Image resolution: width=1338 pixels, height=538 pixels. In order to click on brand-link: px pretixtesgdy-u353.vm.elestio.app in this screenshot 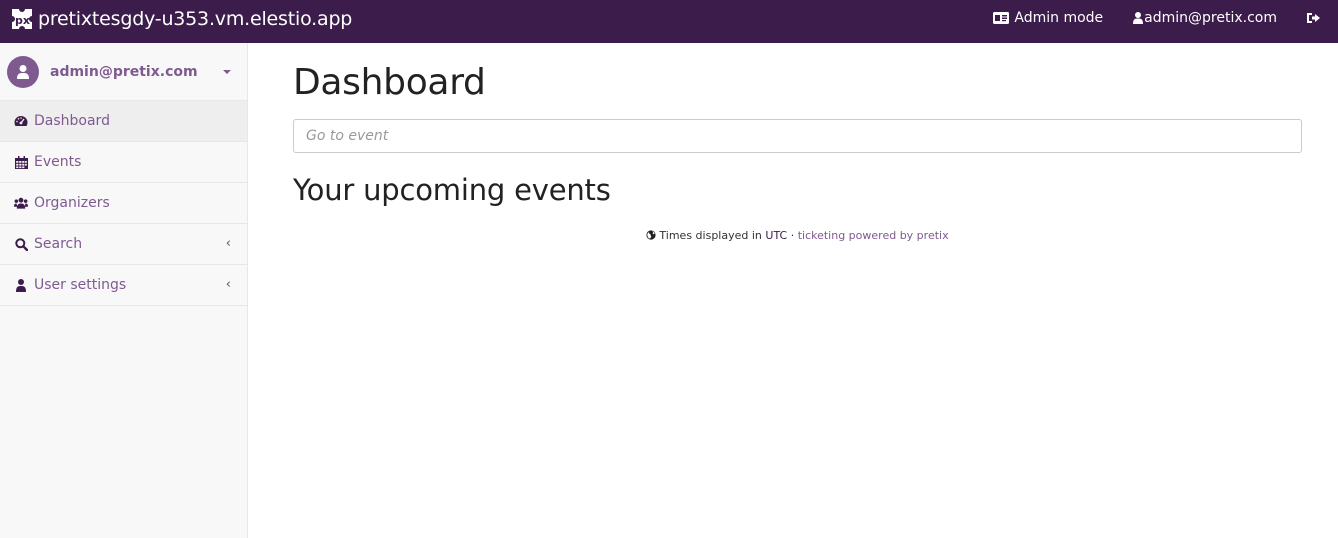, I will do `click(182, 19)`.